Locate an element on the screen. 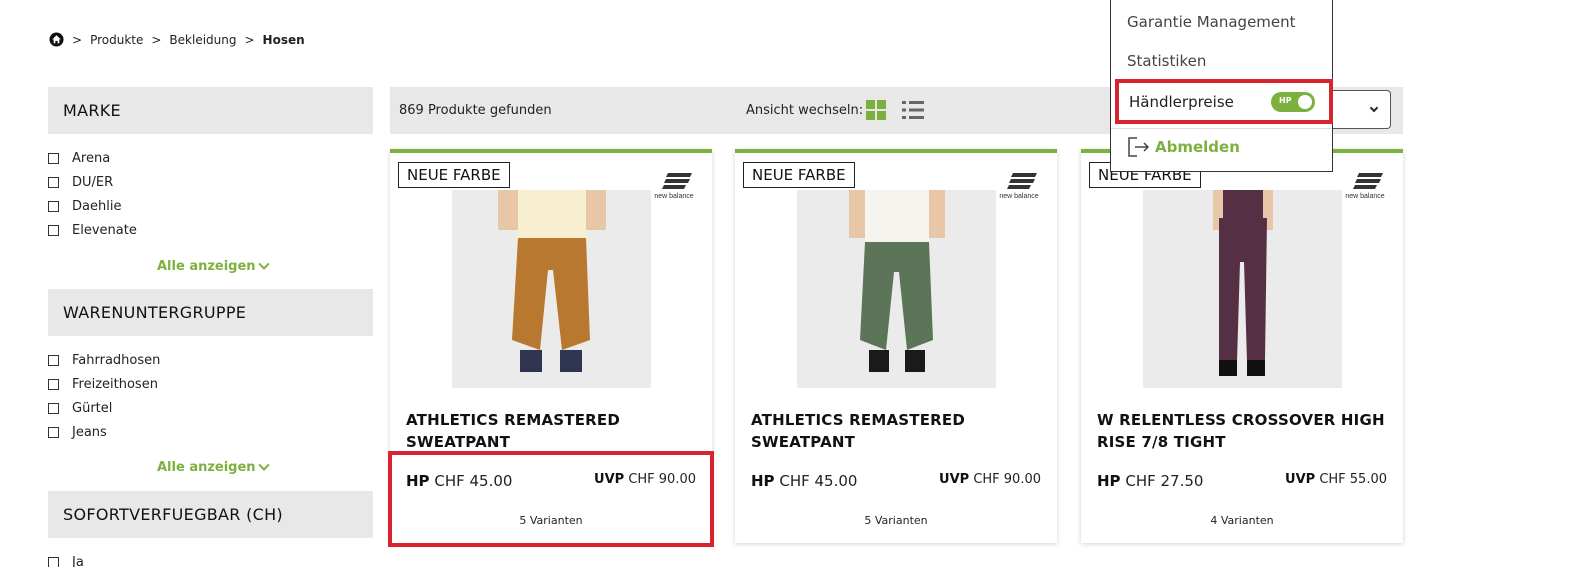 The width and height of the screenshot is (1578, 567). filter-list-marke: Arena DU/ER Daehlie Elevenate is located at coordinates (210, 194).